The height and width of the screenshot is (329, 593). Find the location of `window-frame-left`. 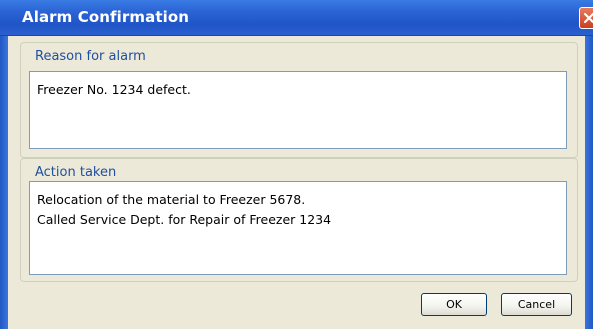

window-frame-left is located at coordinates (4, 182).